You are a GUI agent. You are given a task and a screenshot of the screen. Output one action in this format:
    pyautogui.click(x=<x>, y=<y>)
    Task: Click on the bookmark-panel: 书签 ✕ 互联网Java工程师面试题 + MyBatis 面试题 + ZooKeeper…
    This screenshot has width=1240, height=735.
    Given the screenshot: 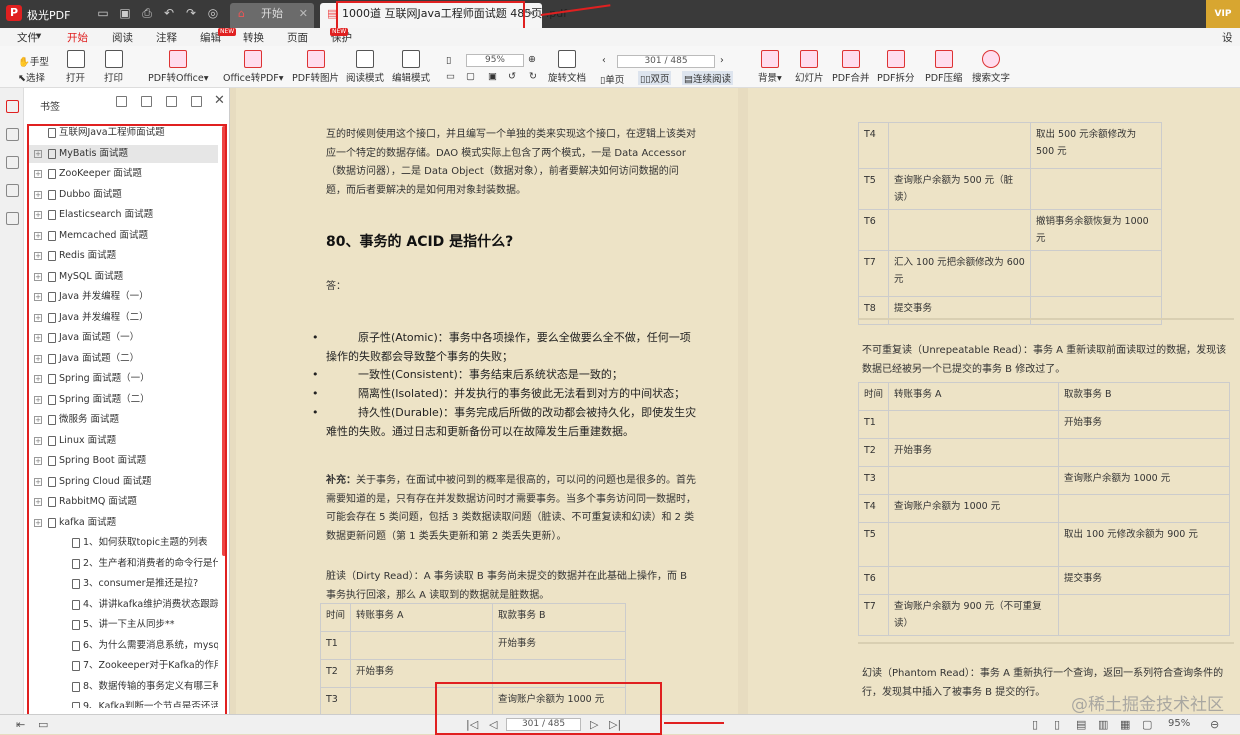 What is the action you would take?
    pyautogui.click(x=127, y=403)
    